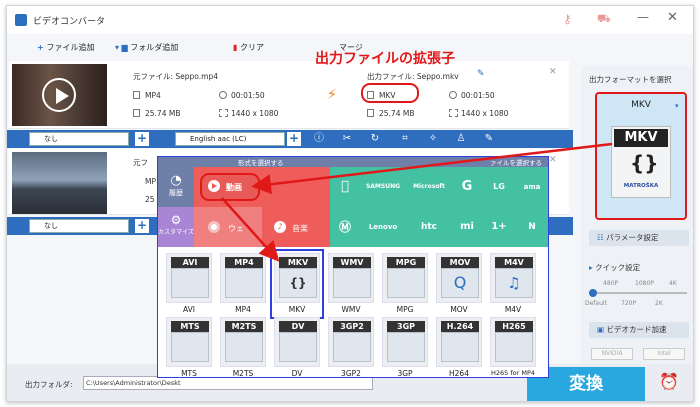 Image resolution: width=700 pixels, height=407 pixels. Describe the element at coordinates (250, 229) in the screenshot. I see `arrow-to-mkv-format` at that location.